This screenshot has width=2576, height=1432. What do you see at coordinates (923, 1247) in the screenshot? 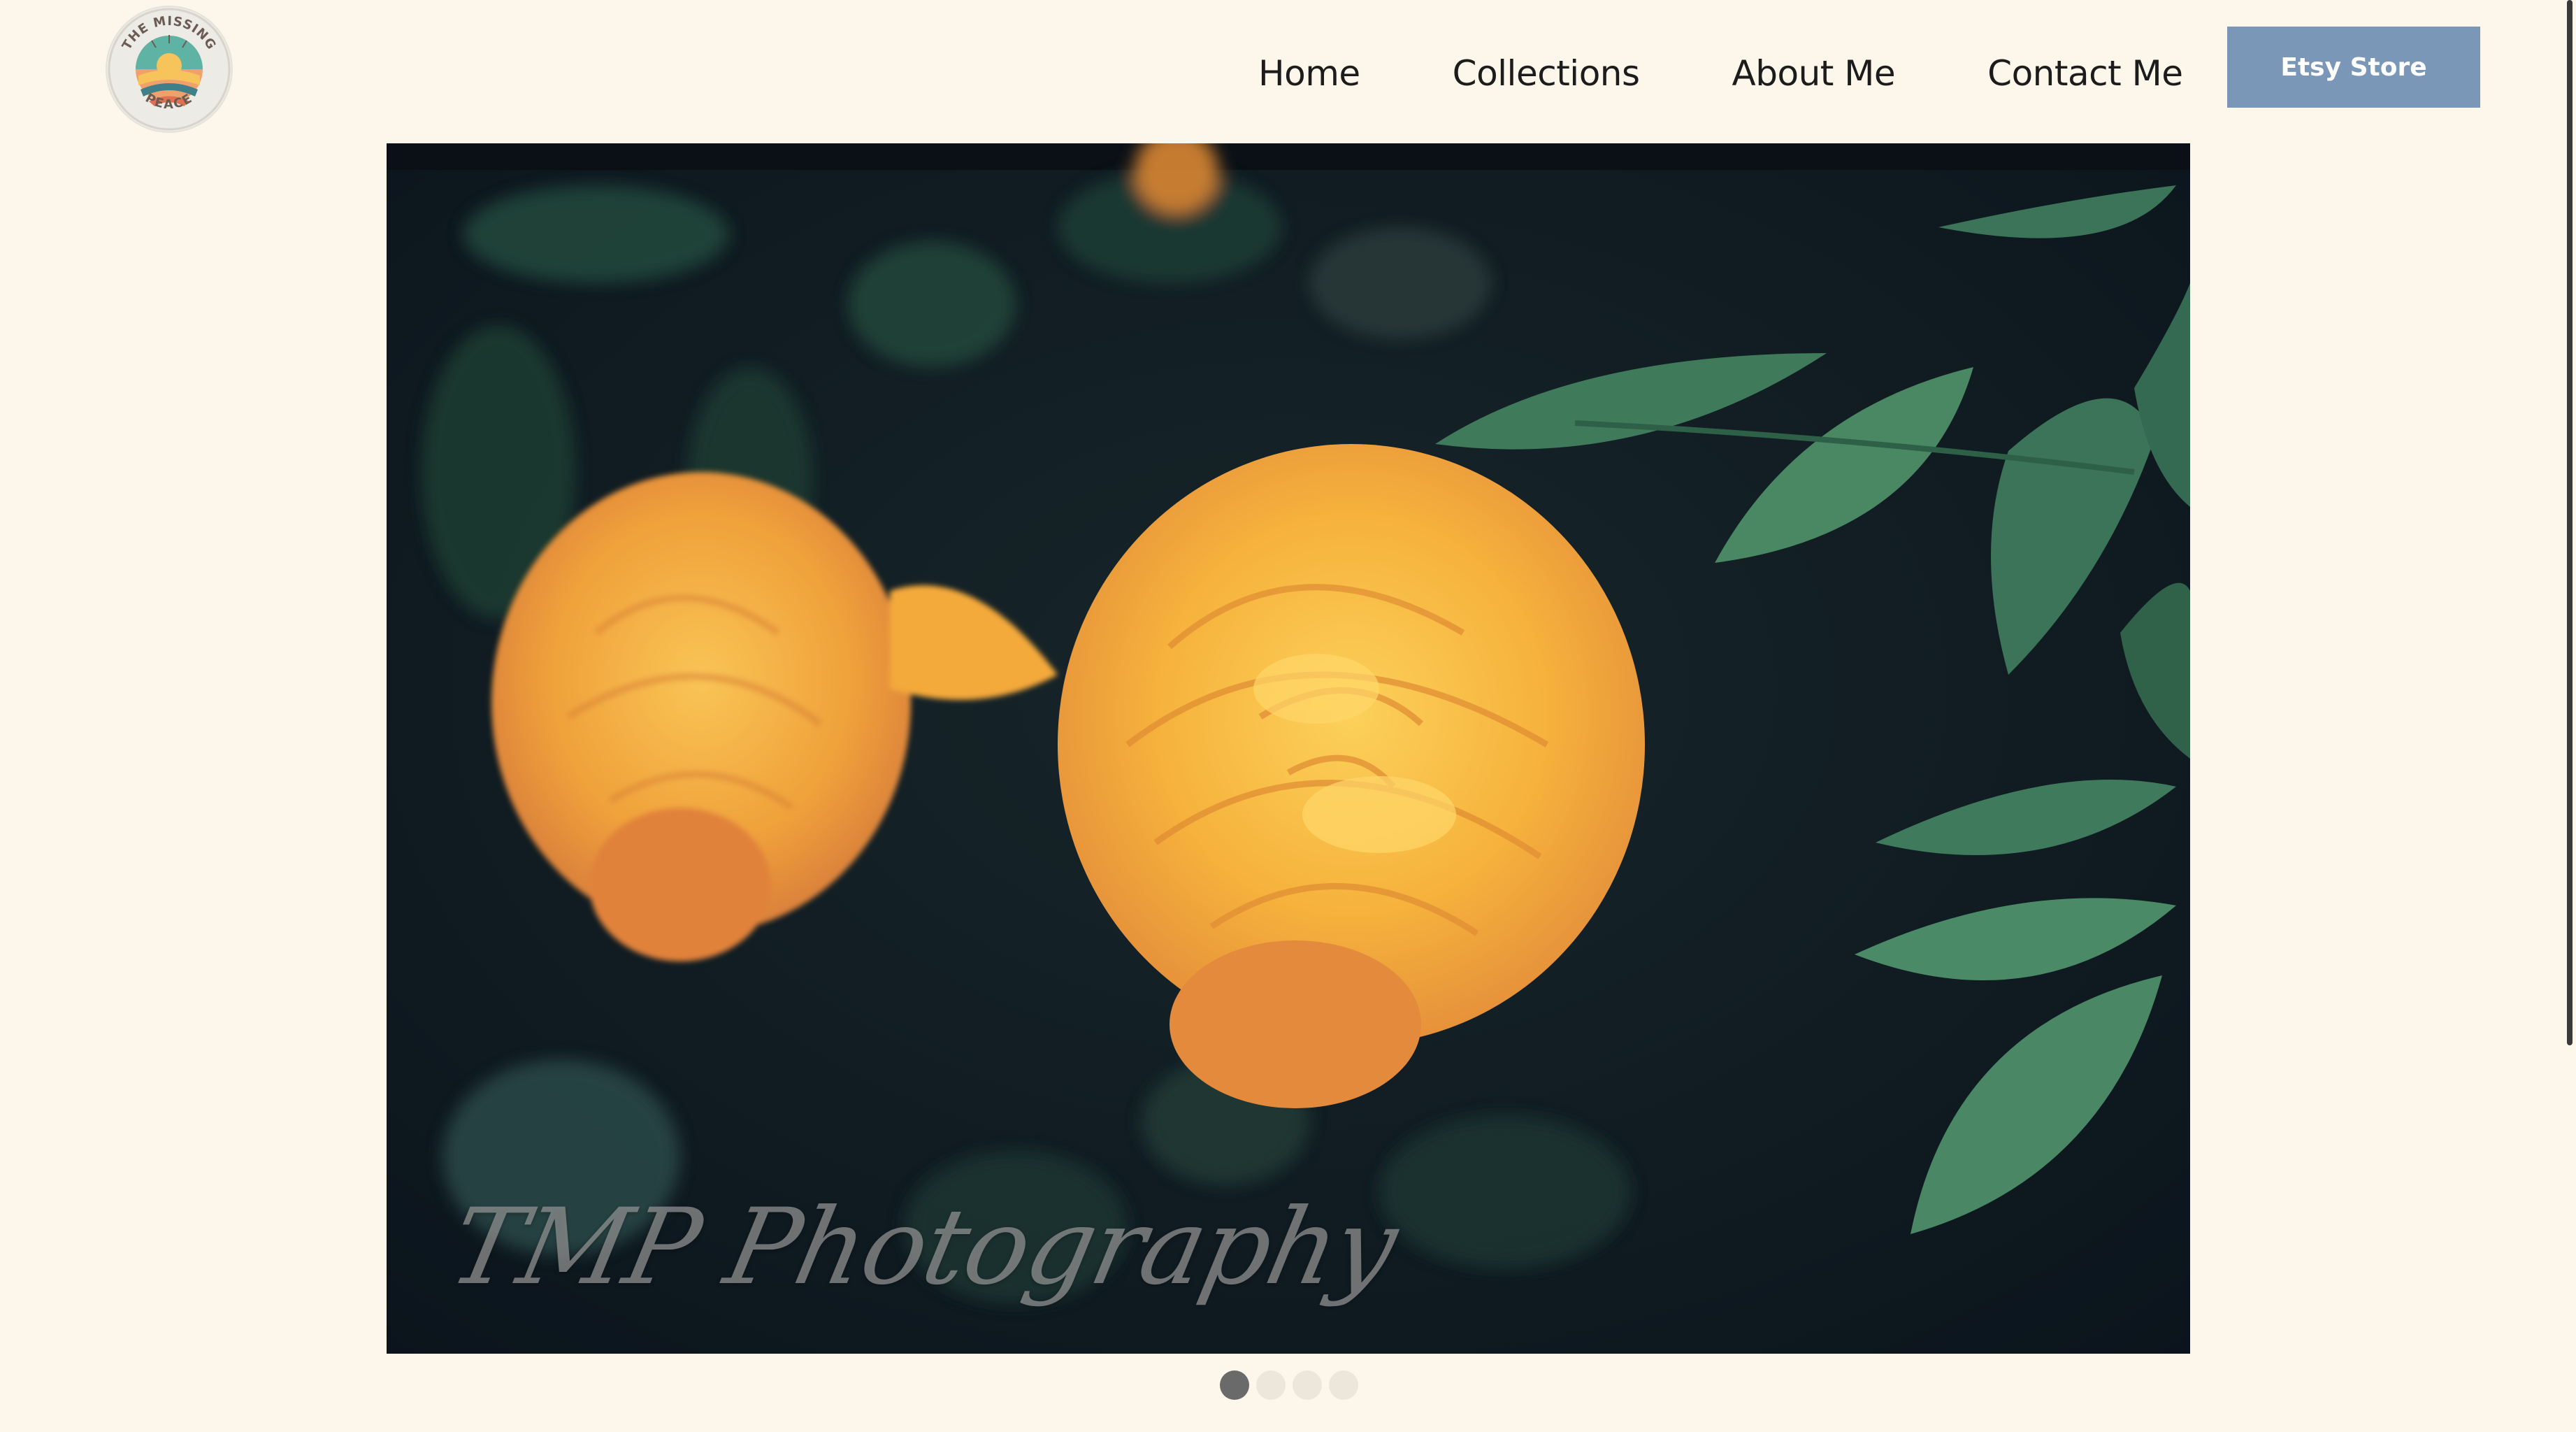
I see `watermark-text: TMP Photography` at bounding box center [923, 1247].